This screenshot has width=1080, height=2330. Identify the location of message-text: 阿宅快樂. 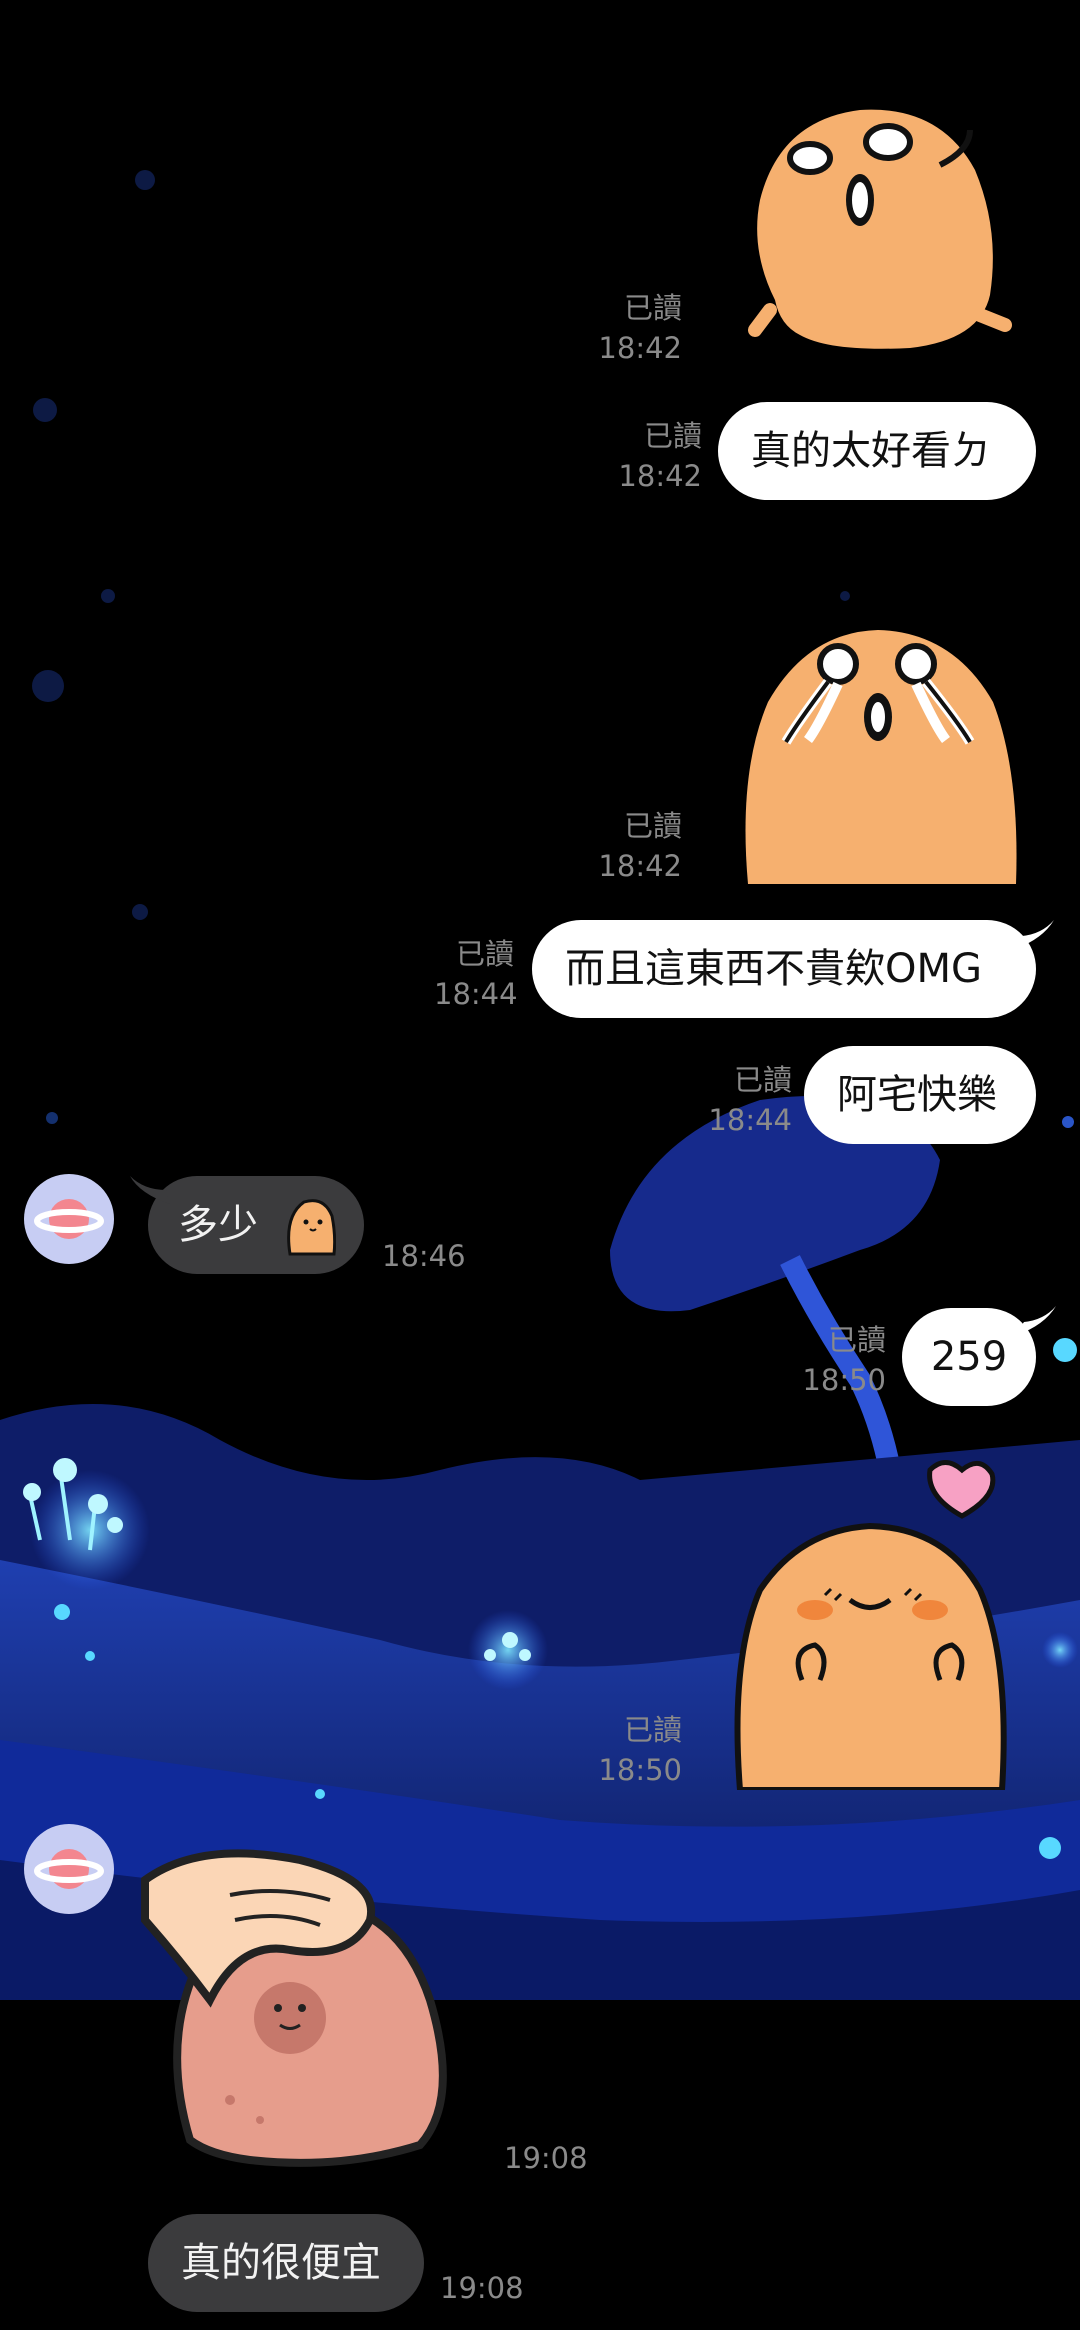
(917, 1095).